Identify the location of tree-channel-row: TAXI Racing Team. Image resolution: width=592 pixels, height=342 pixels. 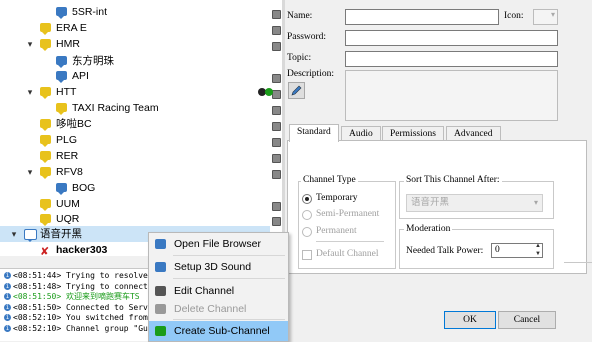
(135, 108).